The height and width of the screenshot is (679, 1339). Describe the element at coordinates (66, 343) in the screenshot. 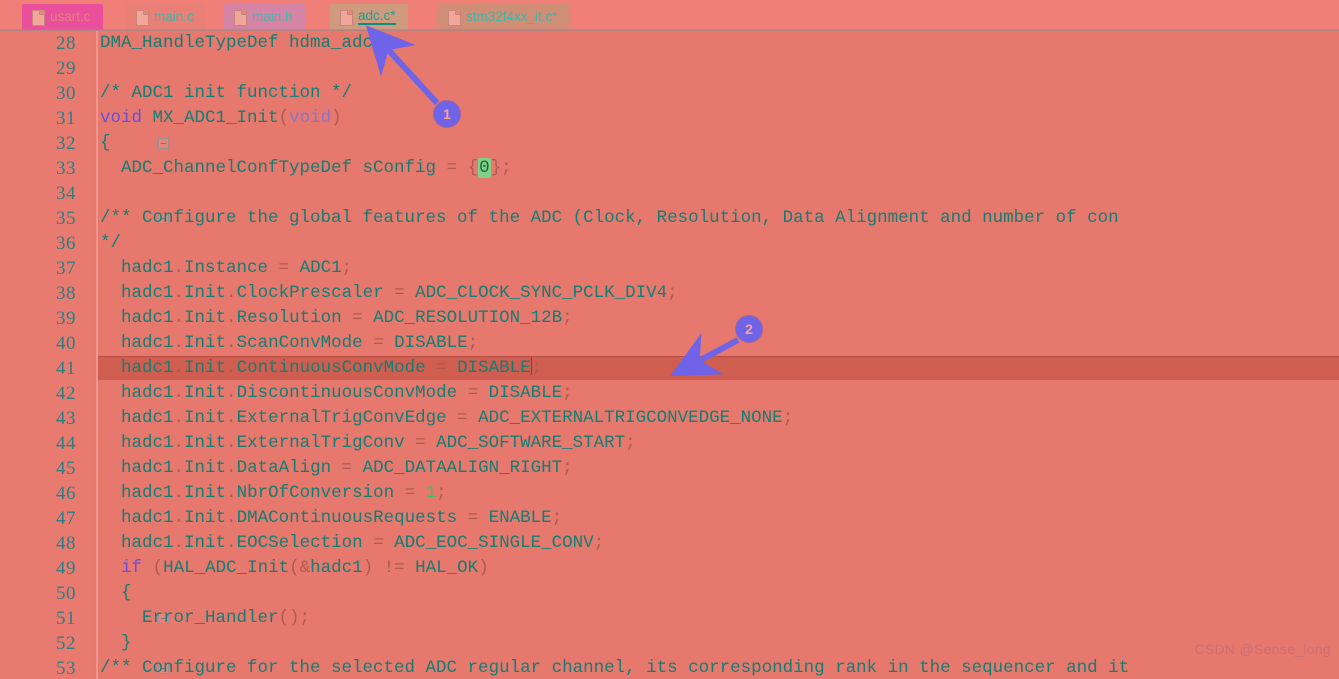

I see `line-number: 40` at that location.